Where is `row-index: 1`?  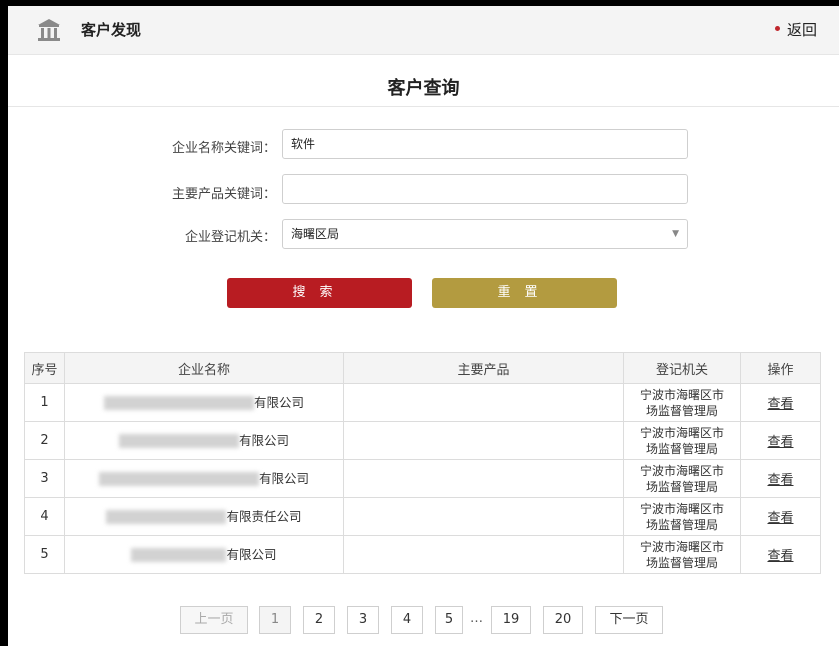 row-index: 1 is located at coordinates (44, 402).